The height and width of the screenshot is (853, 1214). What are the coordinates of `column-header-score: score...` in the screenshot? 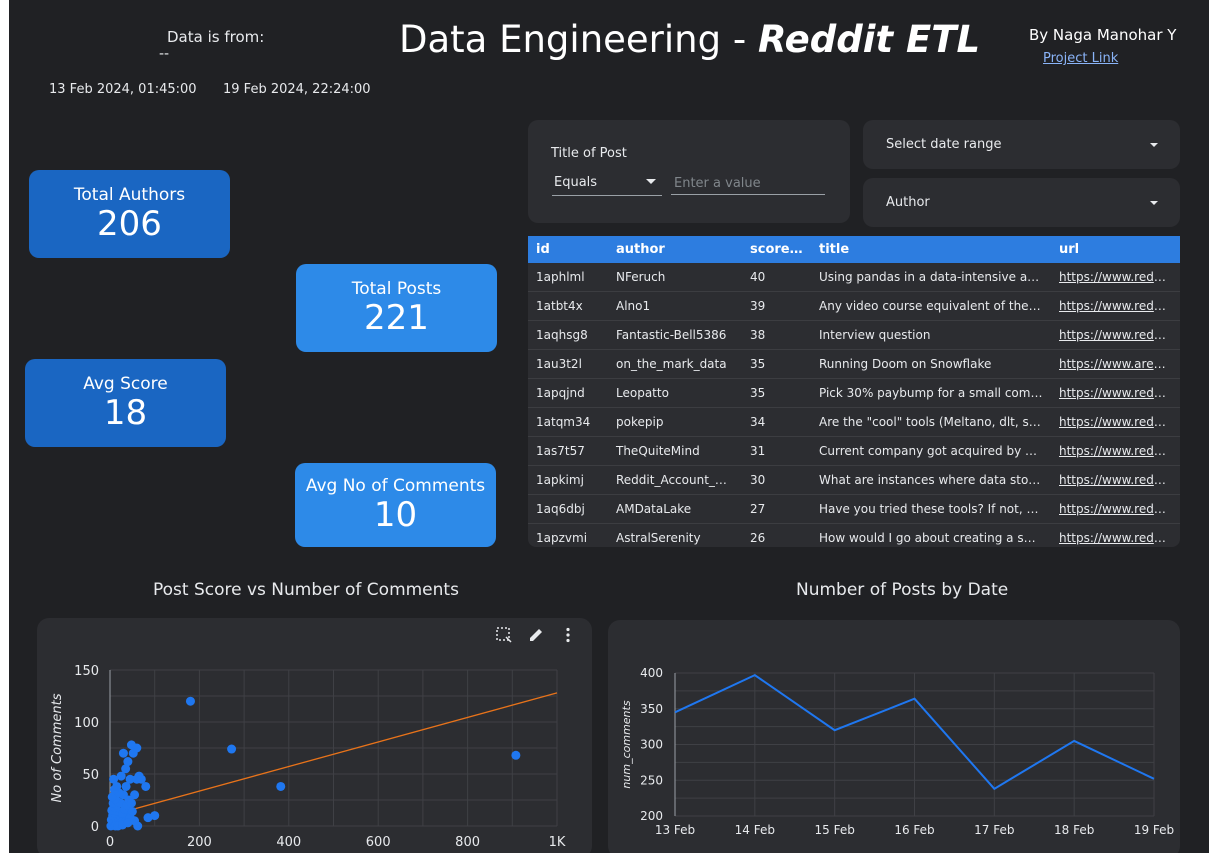 It's located at (776, 249).